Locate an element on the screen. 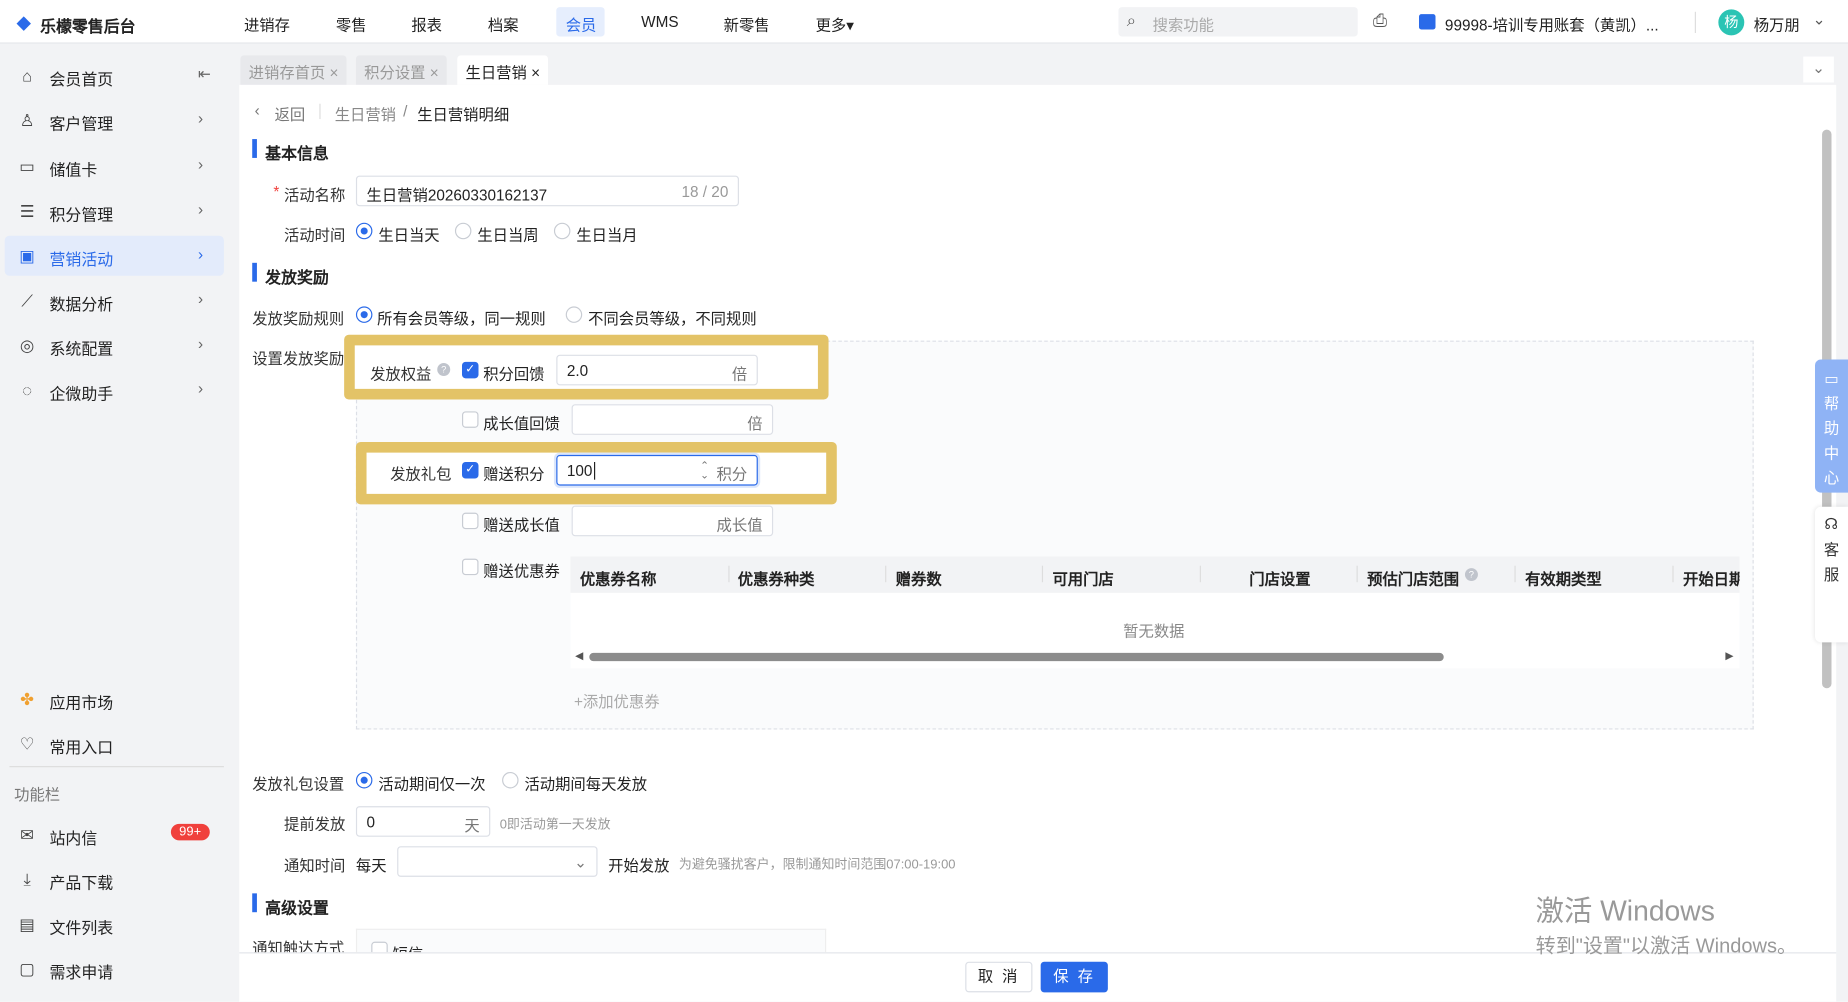 This screenshot has height=1002, width=1848. app-market-icon: ✤ is located at coordinates (27, 699).